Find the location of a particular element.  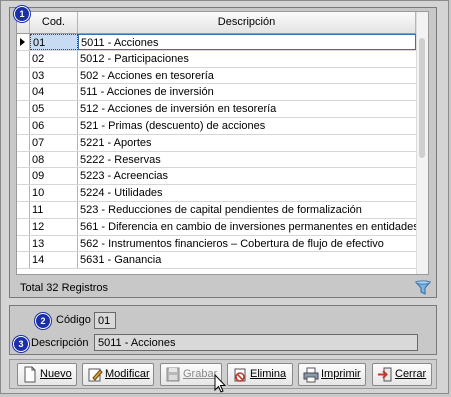

current-row-arrow-icon is located at coordinates (22, 42).